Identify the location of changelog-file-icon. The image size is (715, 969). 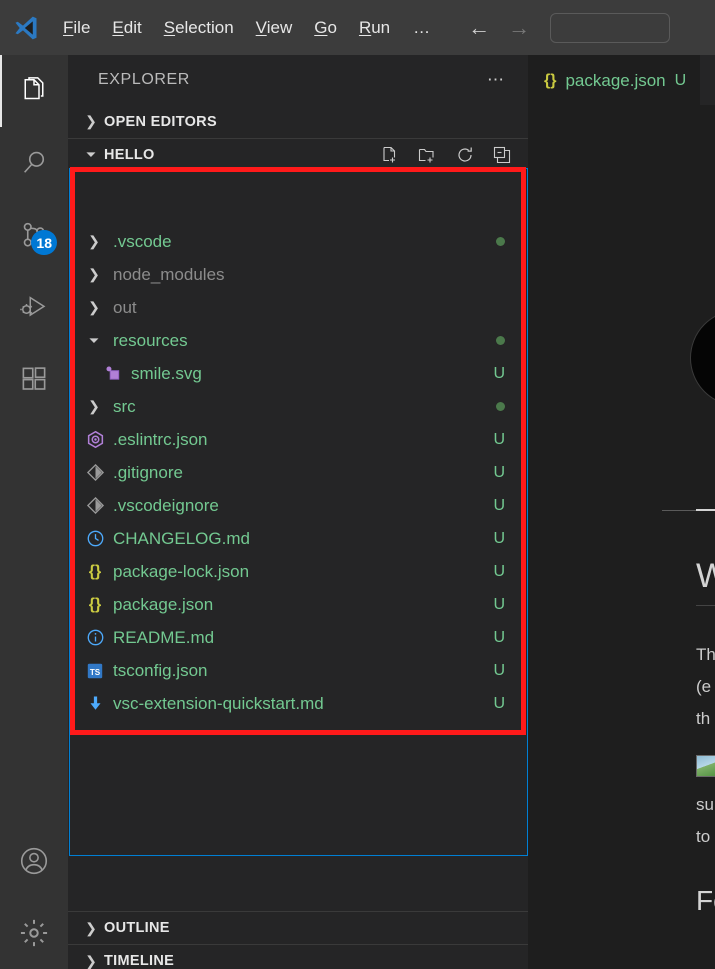
(95, 538).